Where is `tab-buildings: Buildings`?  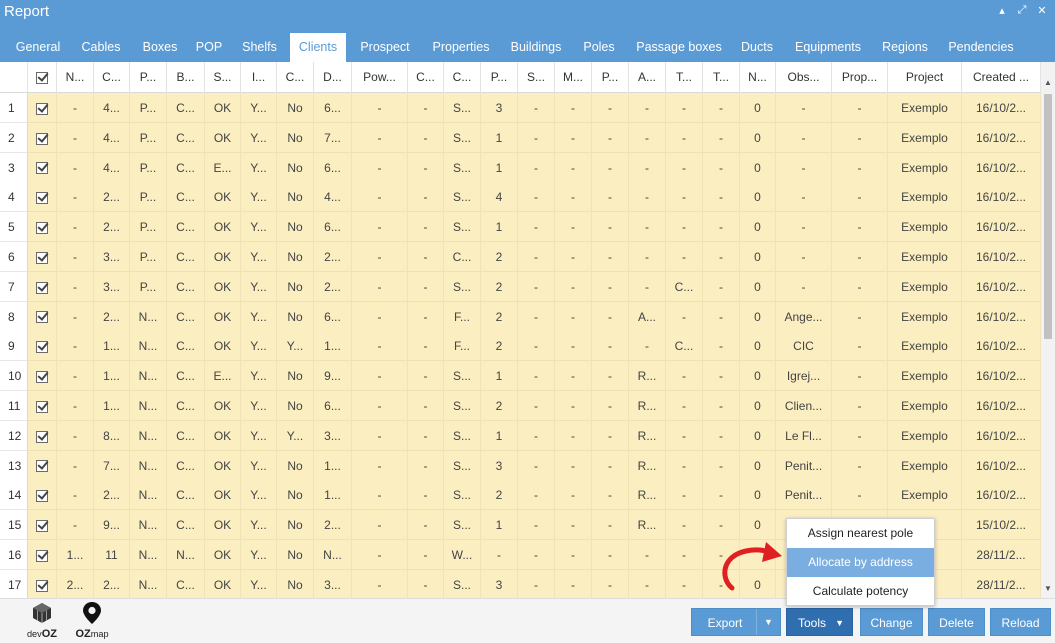 tab-buildings: Buildings is located at coordinates (536, 47).